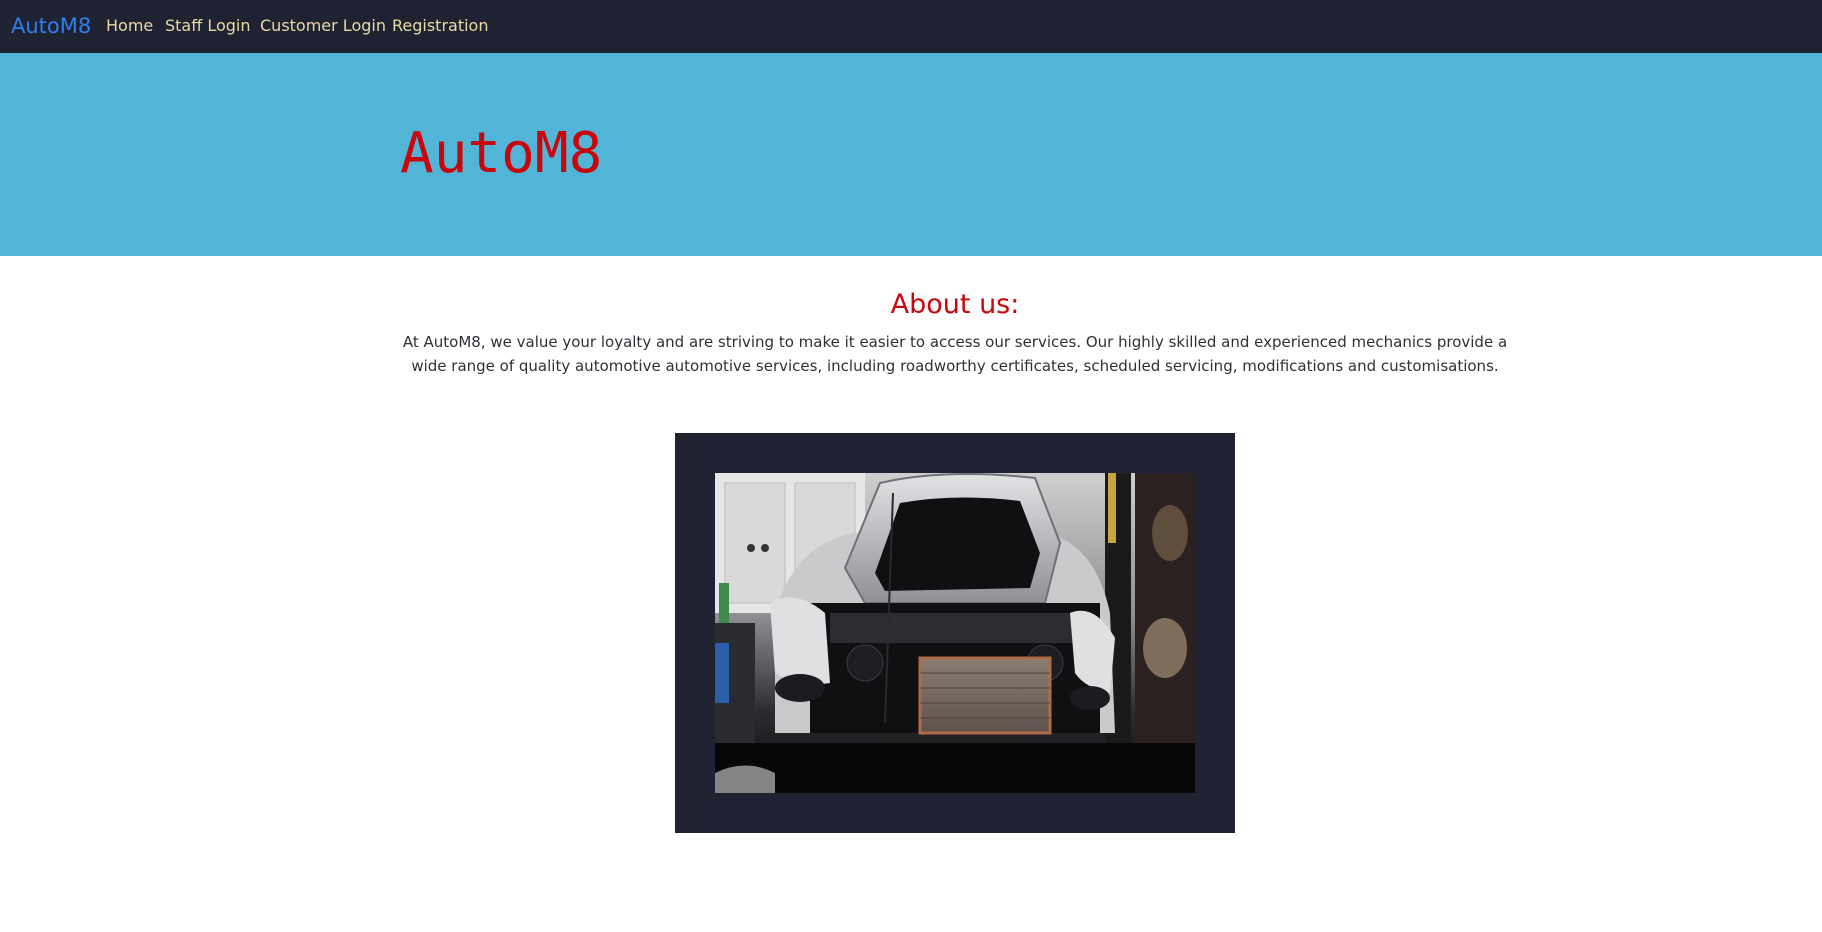  What do you see at coordinates (323, 26) in the screenshot?
I see `nav-link-customer-login: Customer Login` at bounding box center [323, 26].